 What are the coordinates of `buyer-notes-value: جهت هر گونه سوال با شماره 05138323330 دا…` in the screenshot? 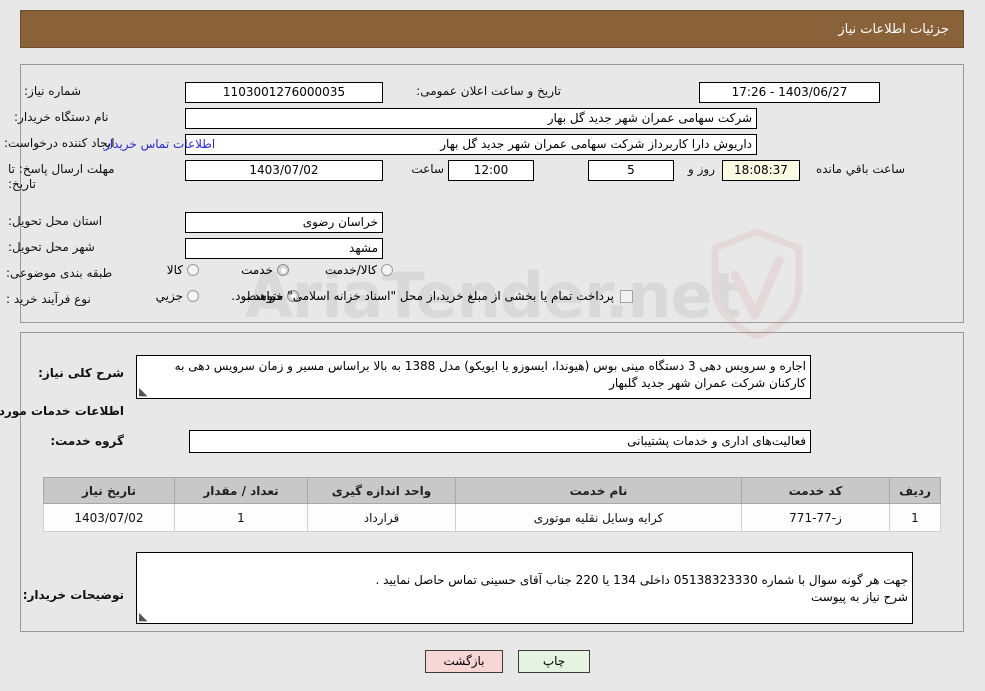 It's located at (641, 588).